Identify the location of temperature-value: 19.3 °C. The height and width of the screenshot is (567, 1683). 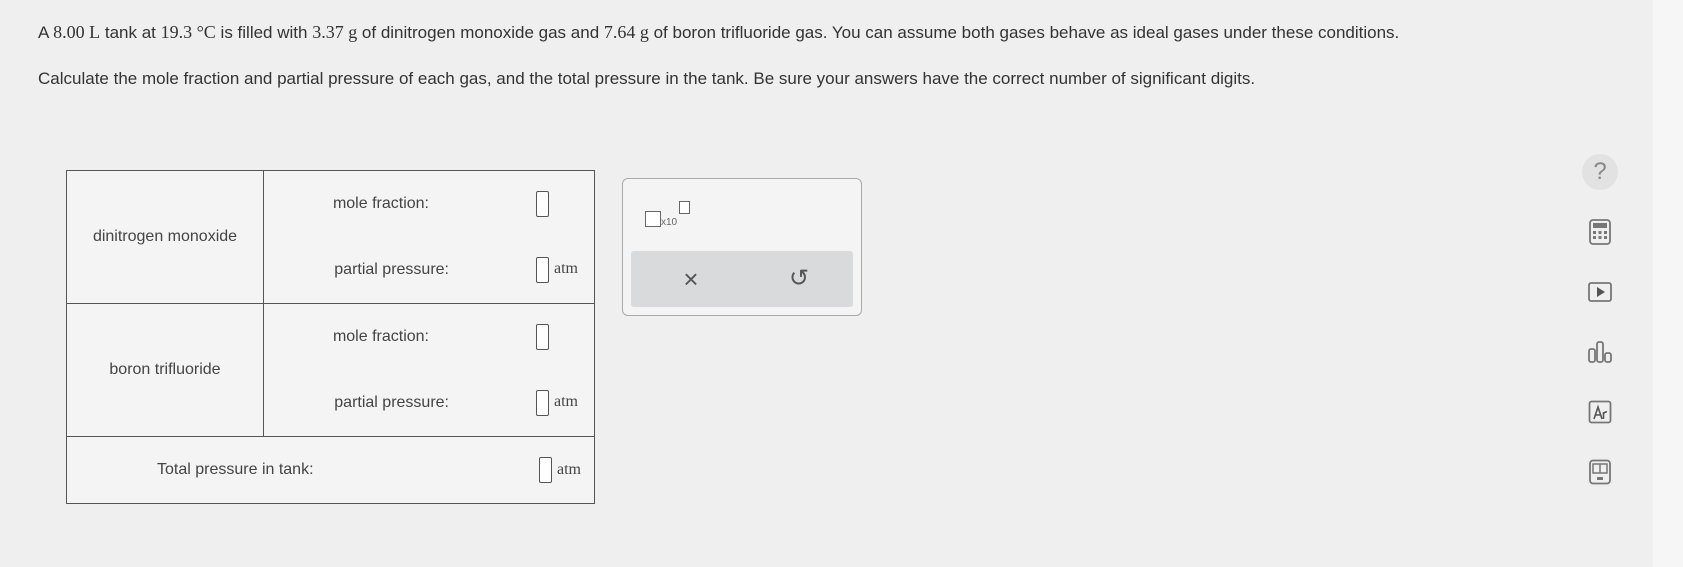
(188, 32).